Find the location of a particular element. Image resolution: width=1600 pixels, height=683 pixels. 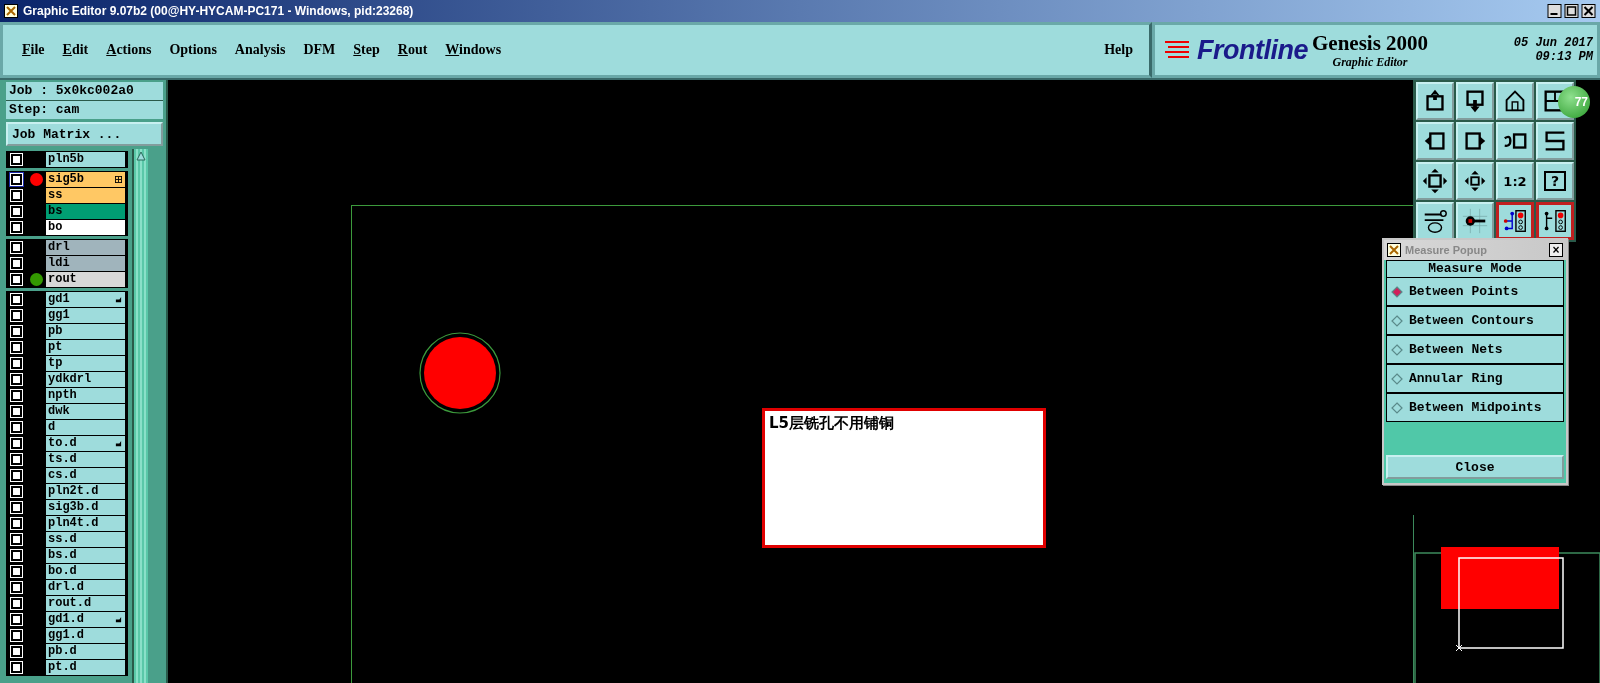

layer-name: npth is located at coordinates (85, 395).